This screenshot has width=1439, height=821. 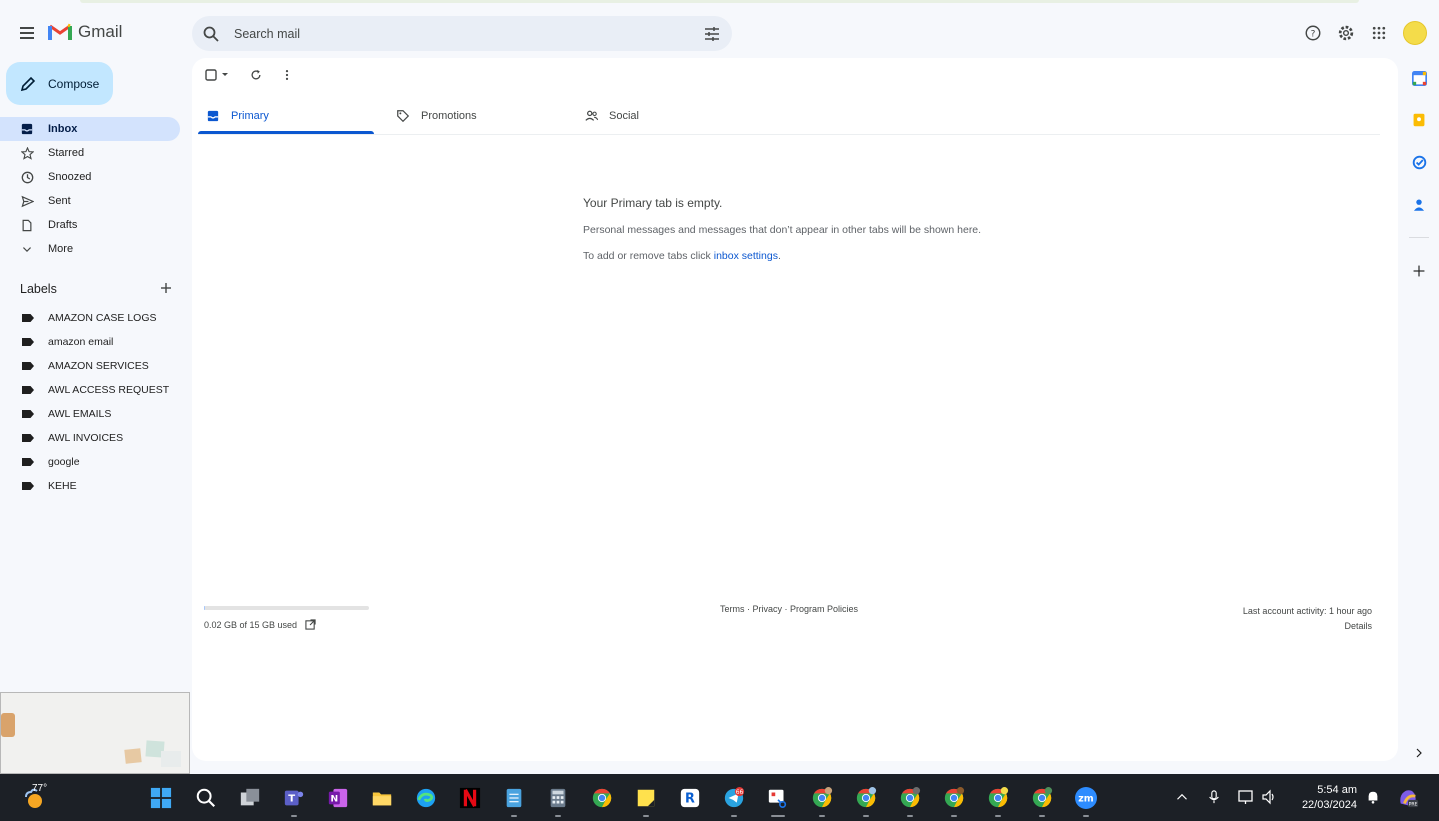 What do you see at coordinates (1373, 797) in the screenshot?
I see `notification-bell-icon` at bounding box center [1373, 797].